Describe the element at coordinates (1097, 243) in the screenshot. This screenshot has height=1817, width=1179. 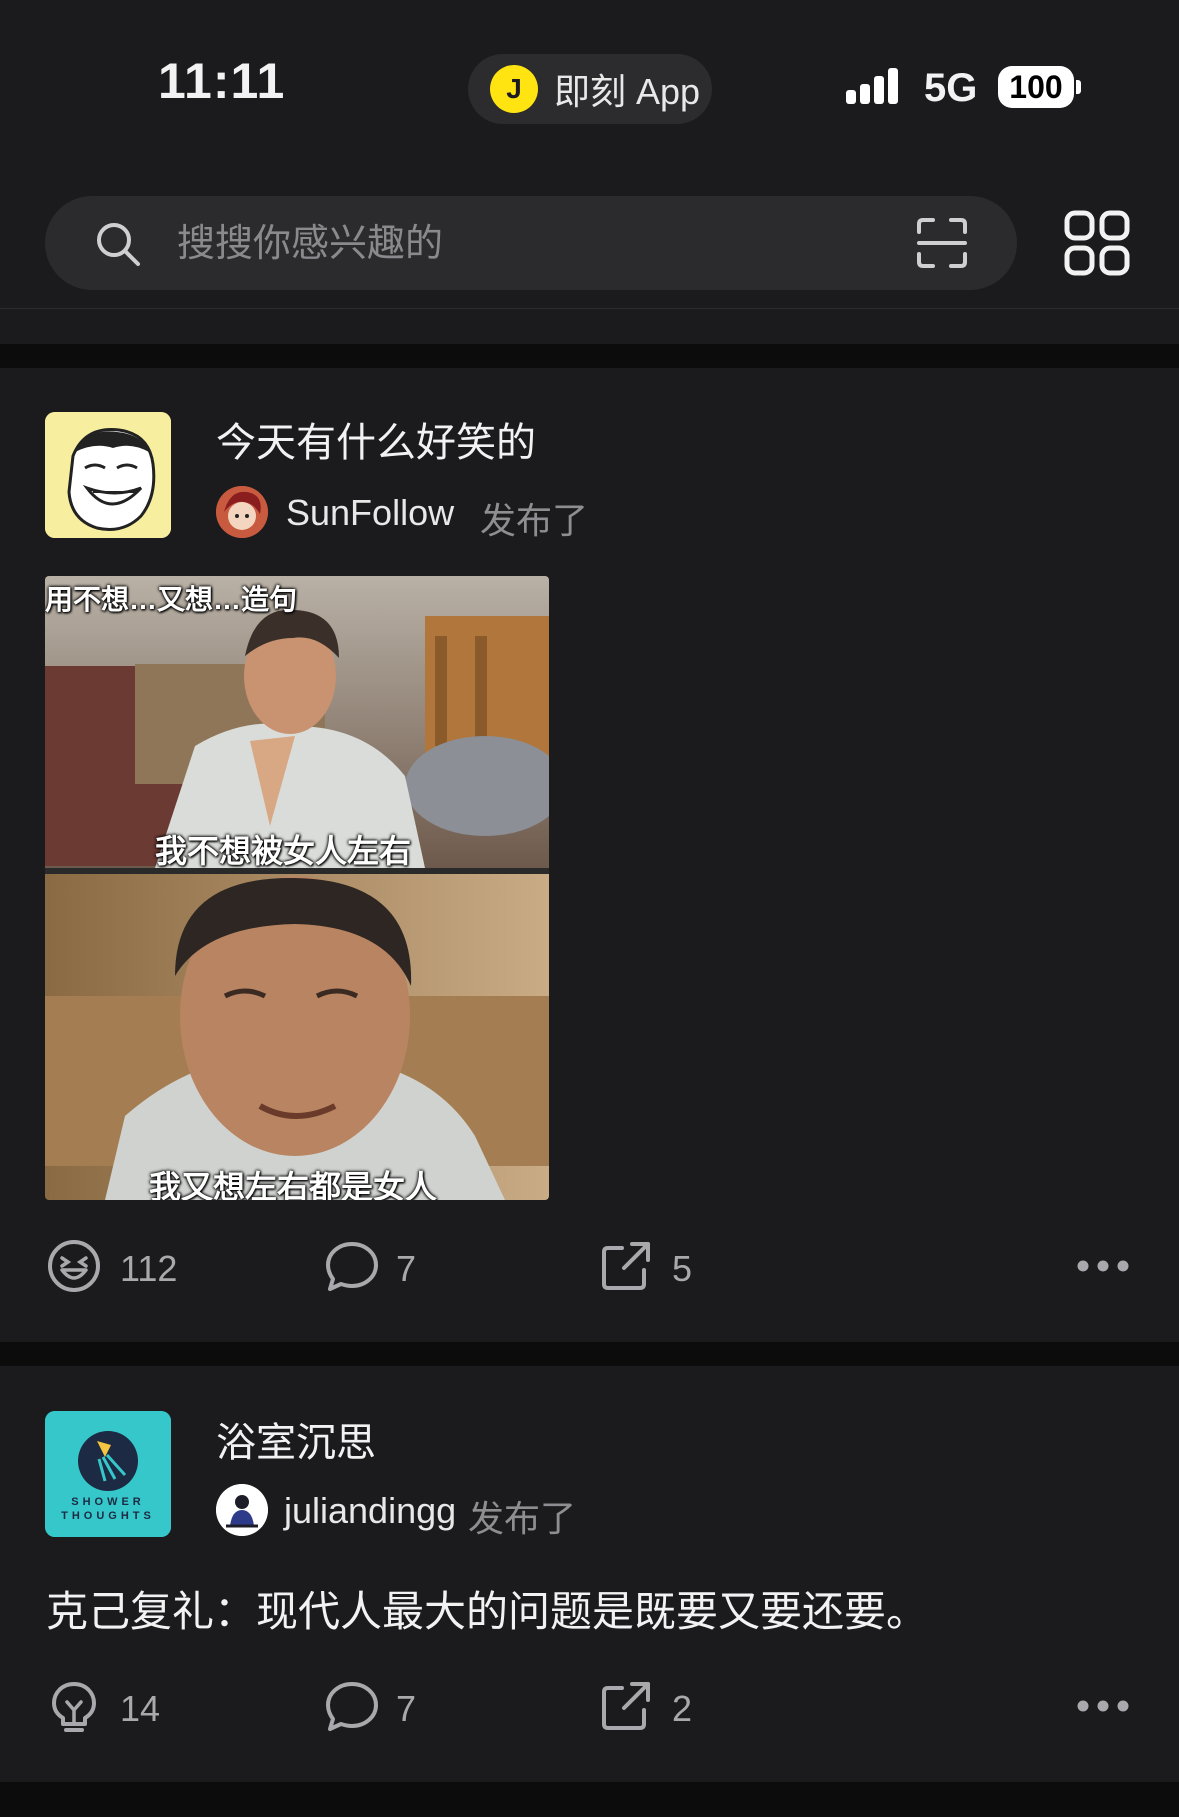
I see `grid-menu-icon` at that location.